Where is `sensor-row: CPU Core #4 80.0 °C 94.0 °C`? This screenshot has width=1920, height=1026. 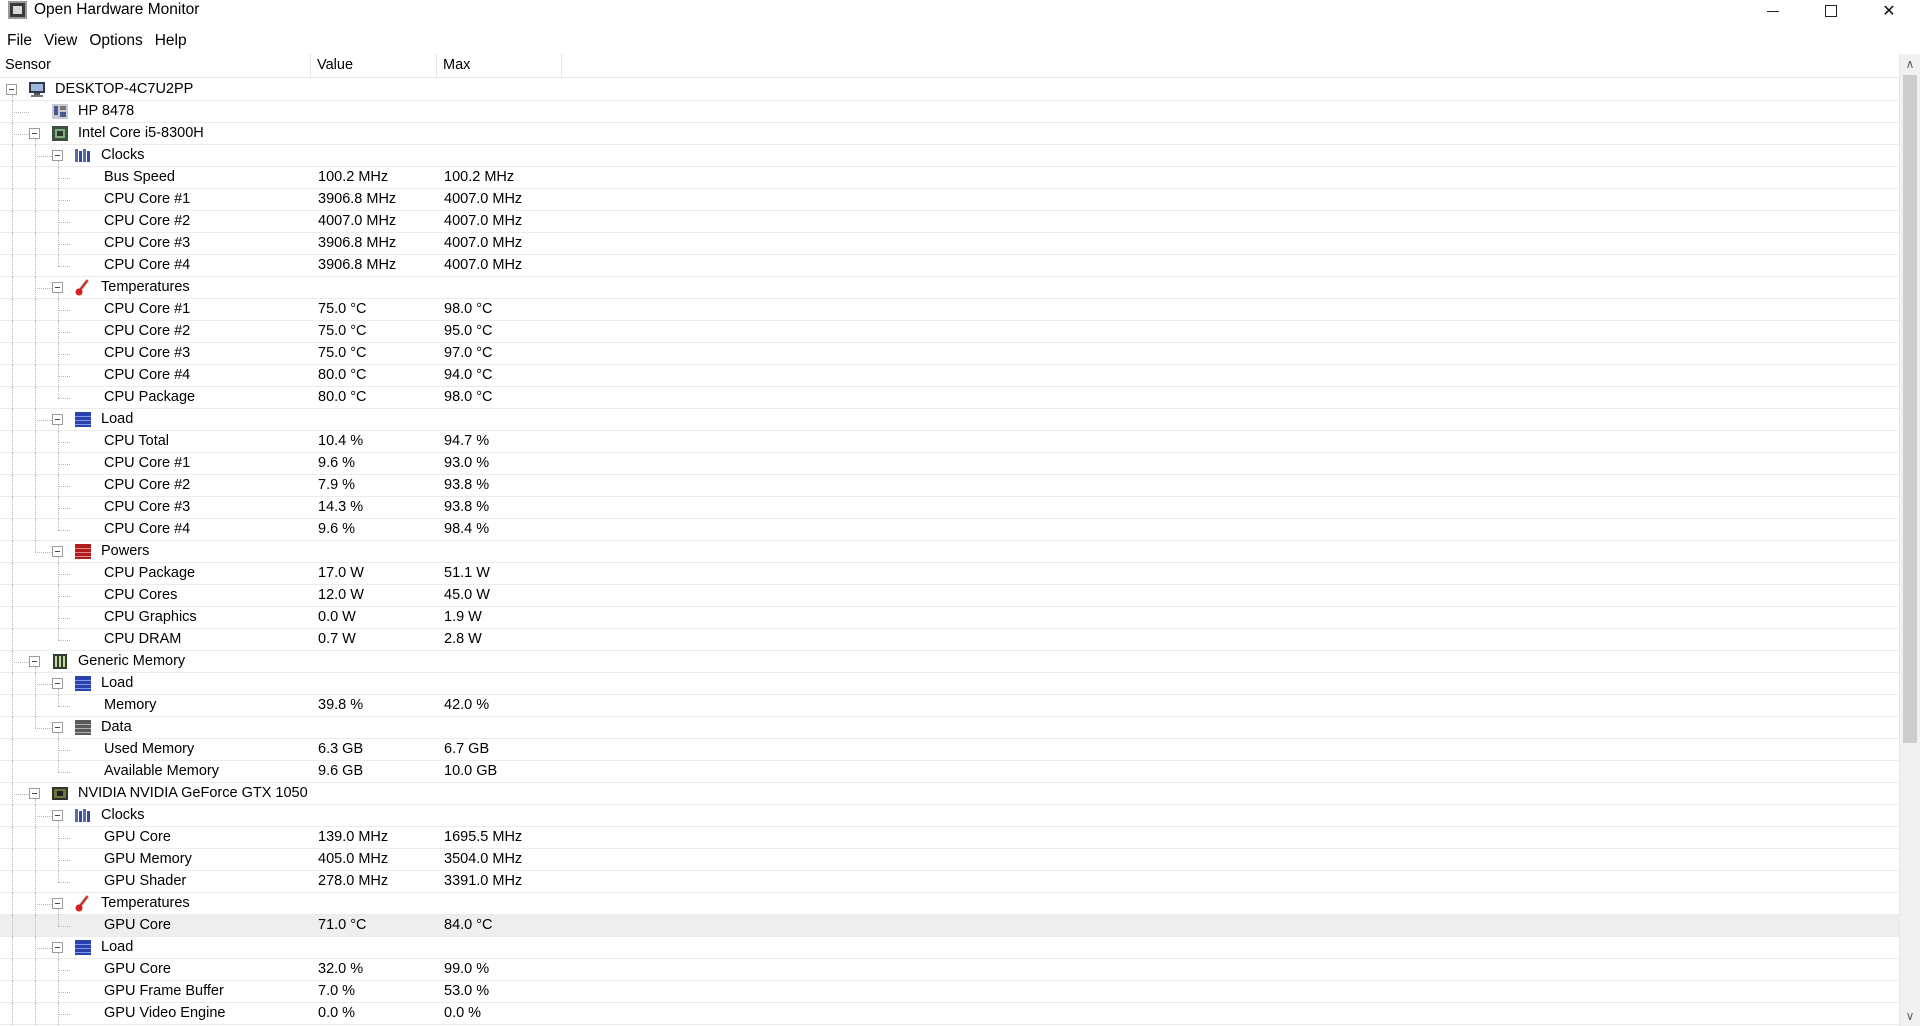 sensor-row: CPU Core #4 80.0 °C 94.0 °C is located at coordinates (949, 376).